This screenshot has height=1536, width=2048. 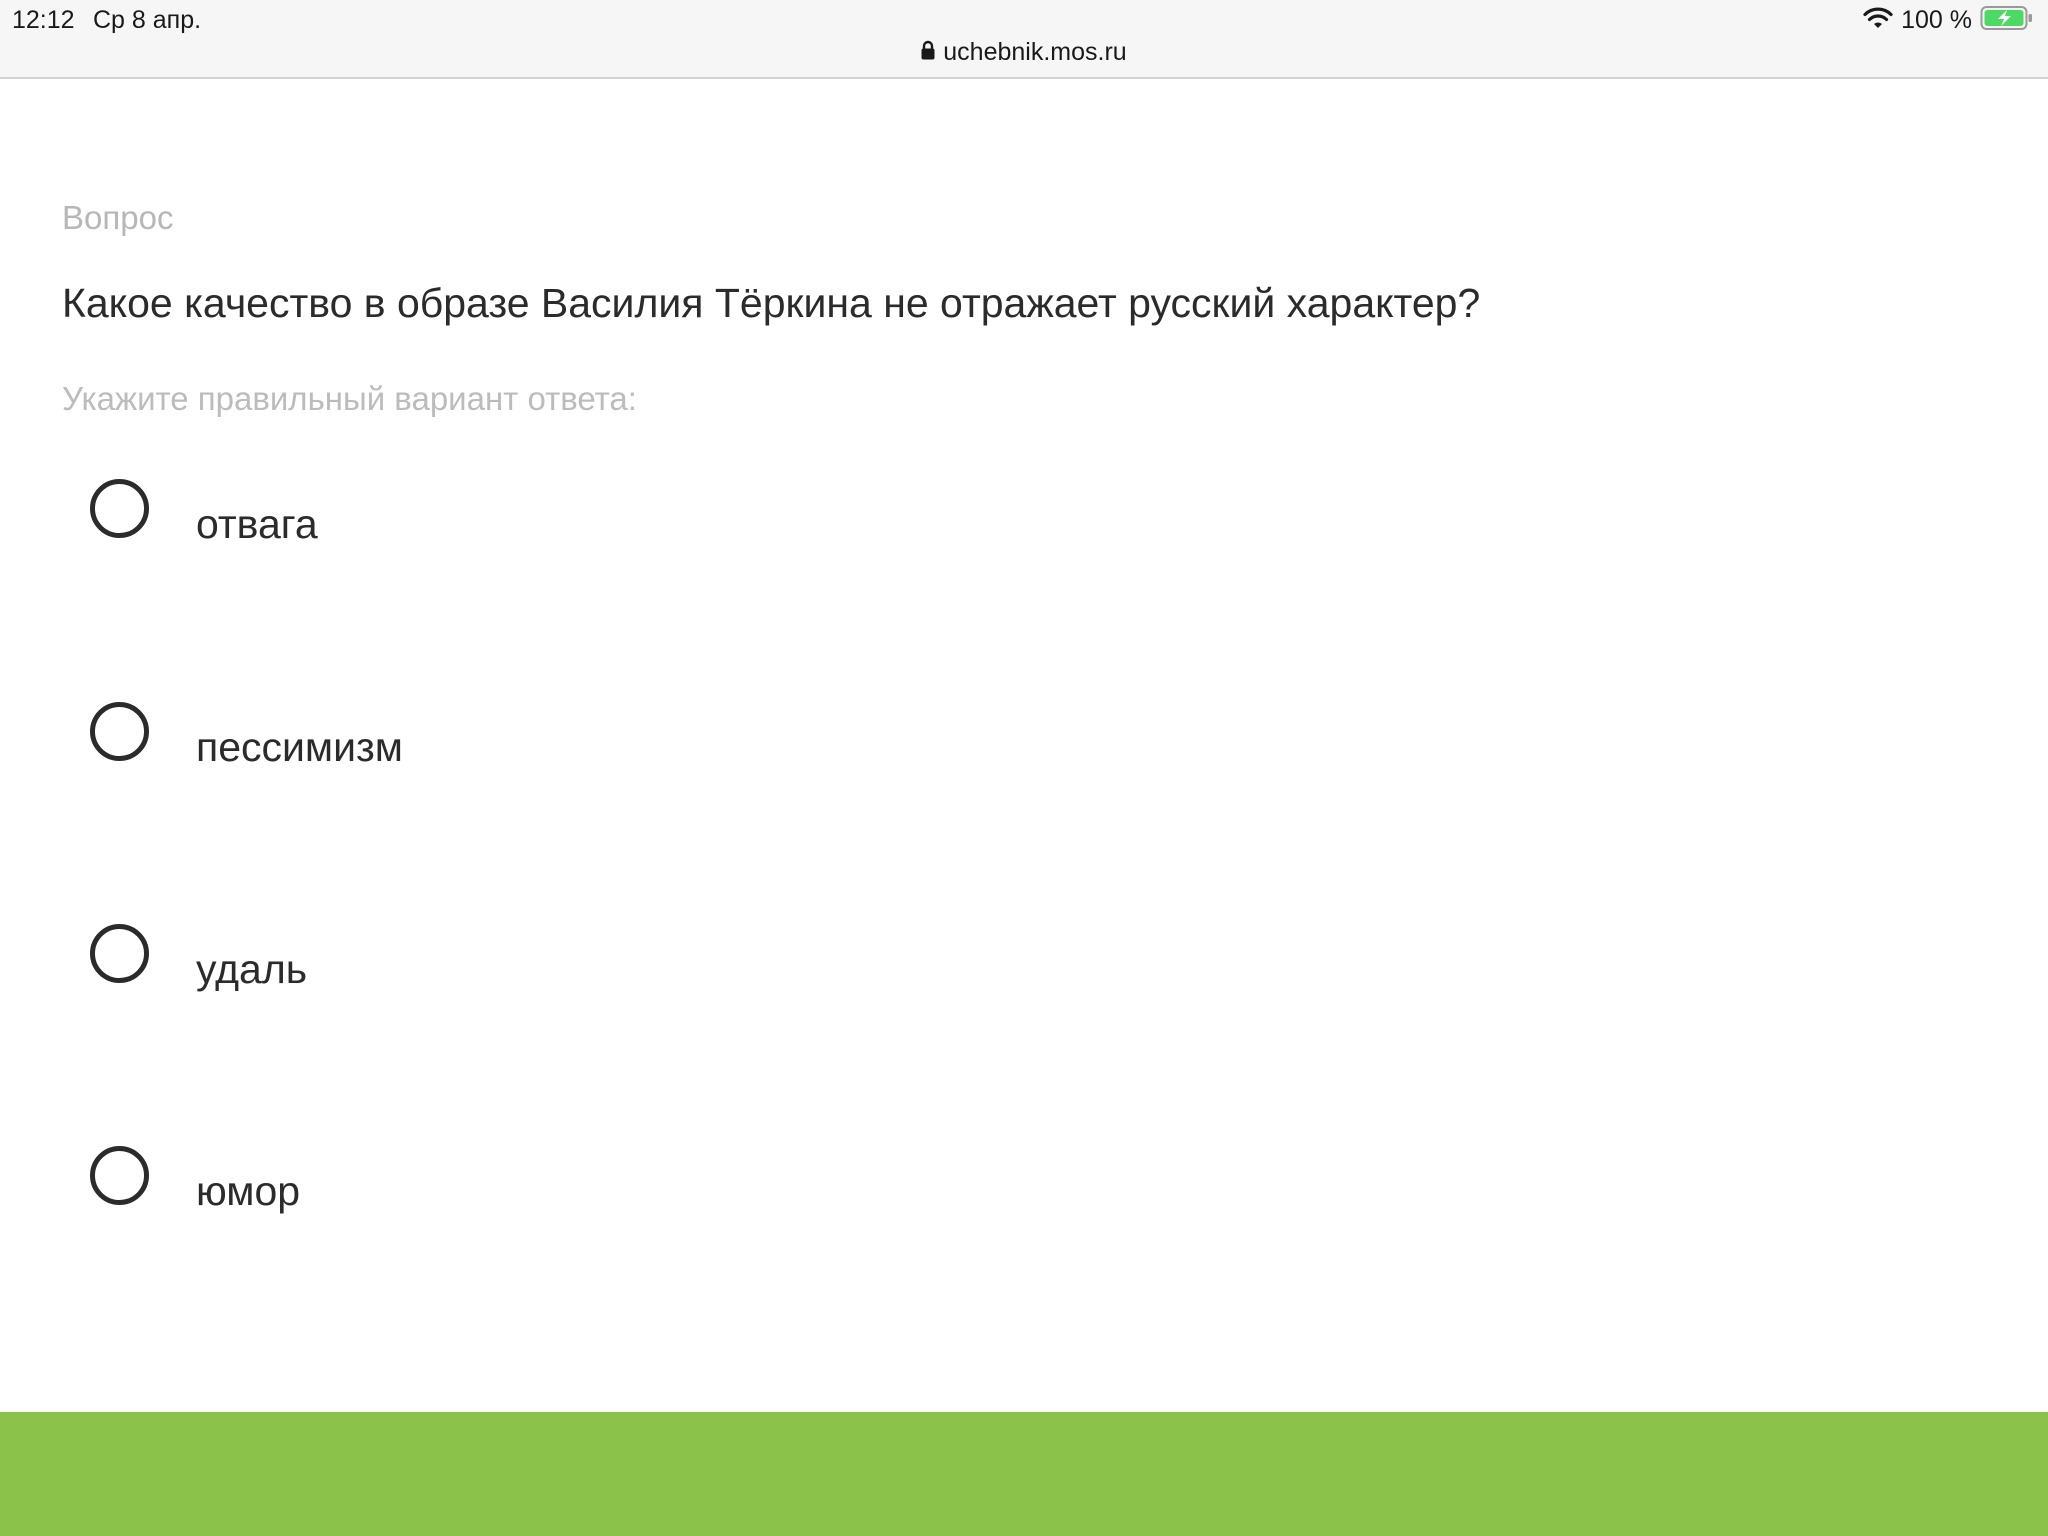 What do you see at coordinates (1024, 1474) in the screenshot?
I see `footer-bar` at bounding box center [1024, 1474].